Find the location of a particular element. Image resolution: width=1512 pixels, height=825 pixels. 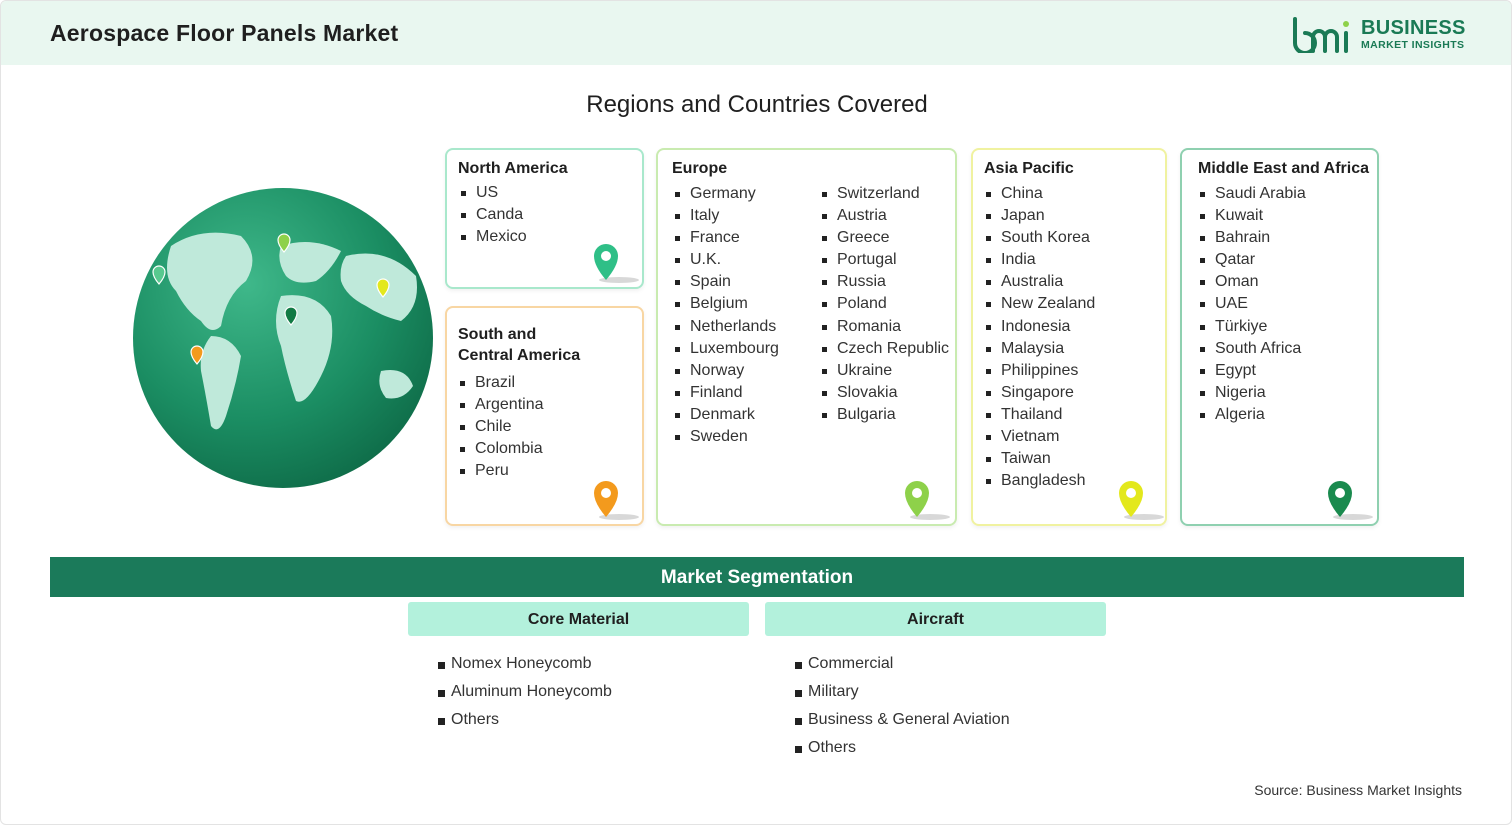

country-item: U.K. is located at coordinates (726, 260).